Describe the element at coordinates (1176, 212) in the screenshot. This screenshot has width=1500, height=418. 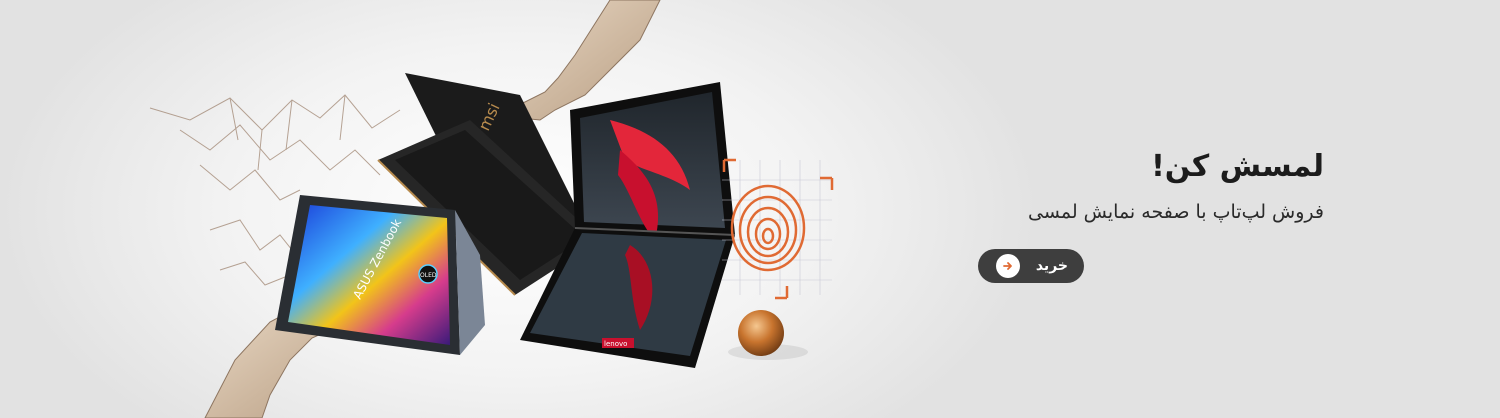
I see `promo-subtitle: فروش لپ‌تاپ با صفحه نمایش لمسی` at that location.